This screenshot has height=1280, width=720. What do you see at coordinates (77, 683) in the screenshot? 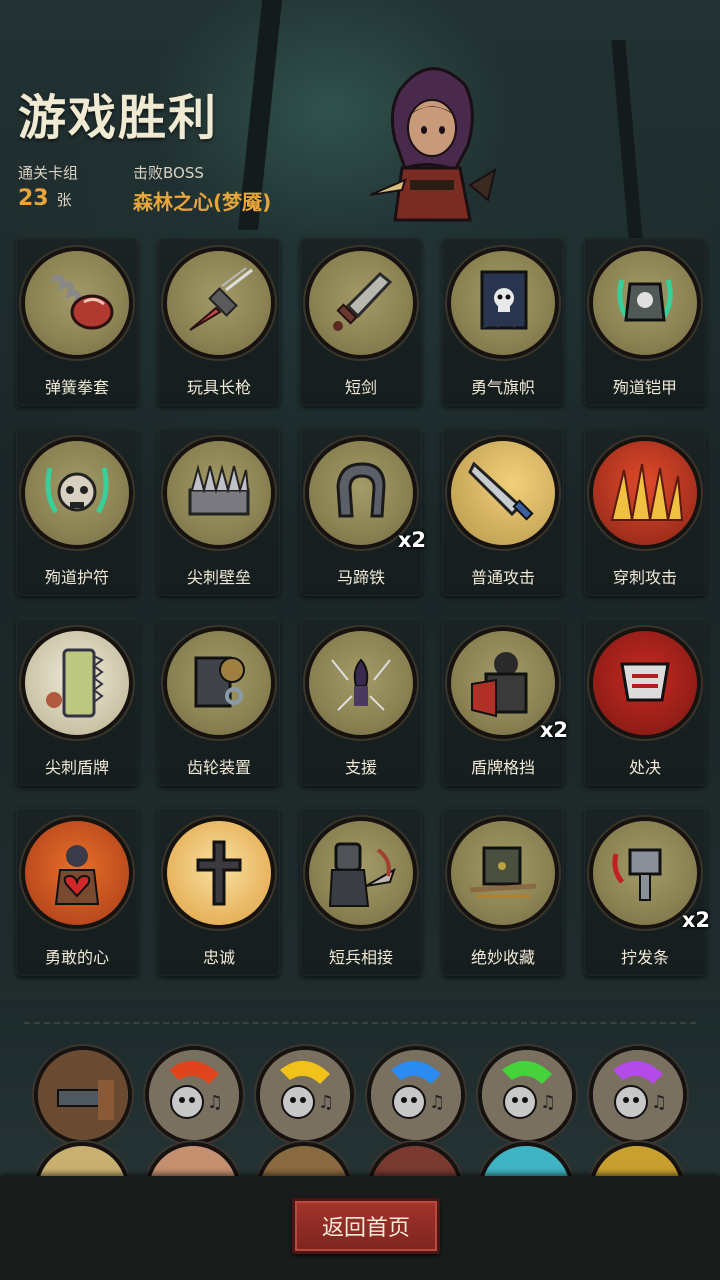
I see `spiked-shield-icon` at bounding box center [77, 683].